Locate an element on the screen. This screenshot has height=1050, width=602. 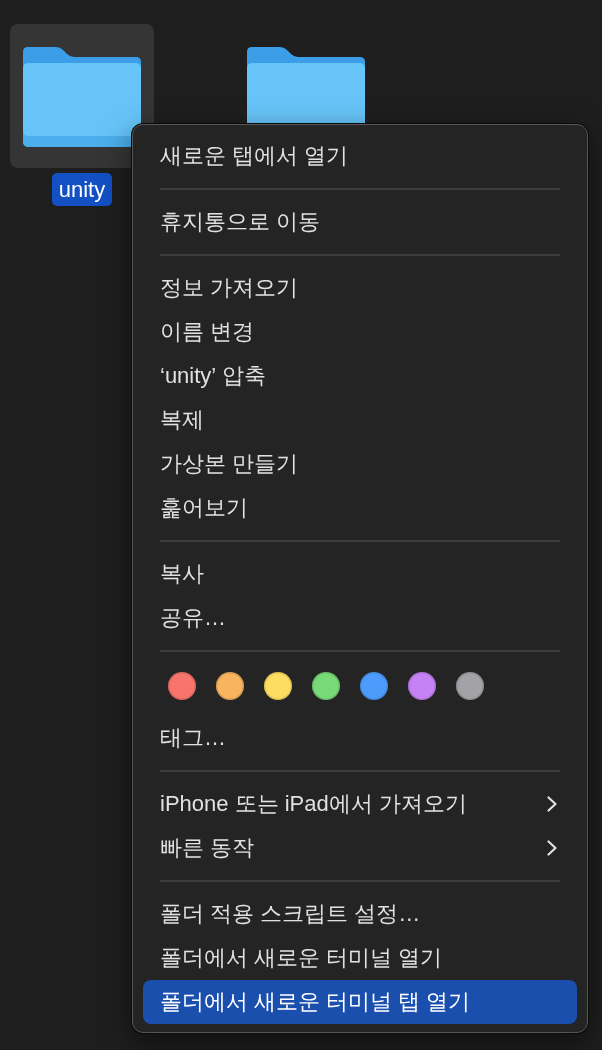
menu-item: 휴지통으로 이동 is located at coordinates (360, 222).